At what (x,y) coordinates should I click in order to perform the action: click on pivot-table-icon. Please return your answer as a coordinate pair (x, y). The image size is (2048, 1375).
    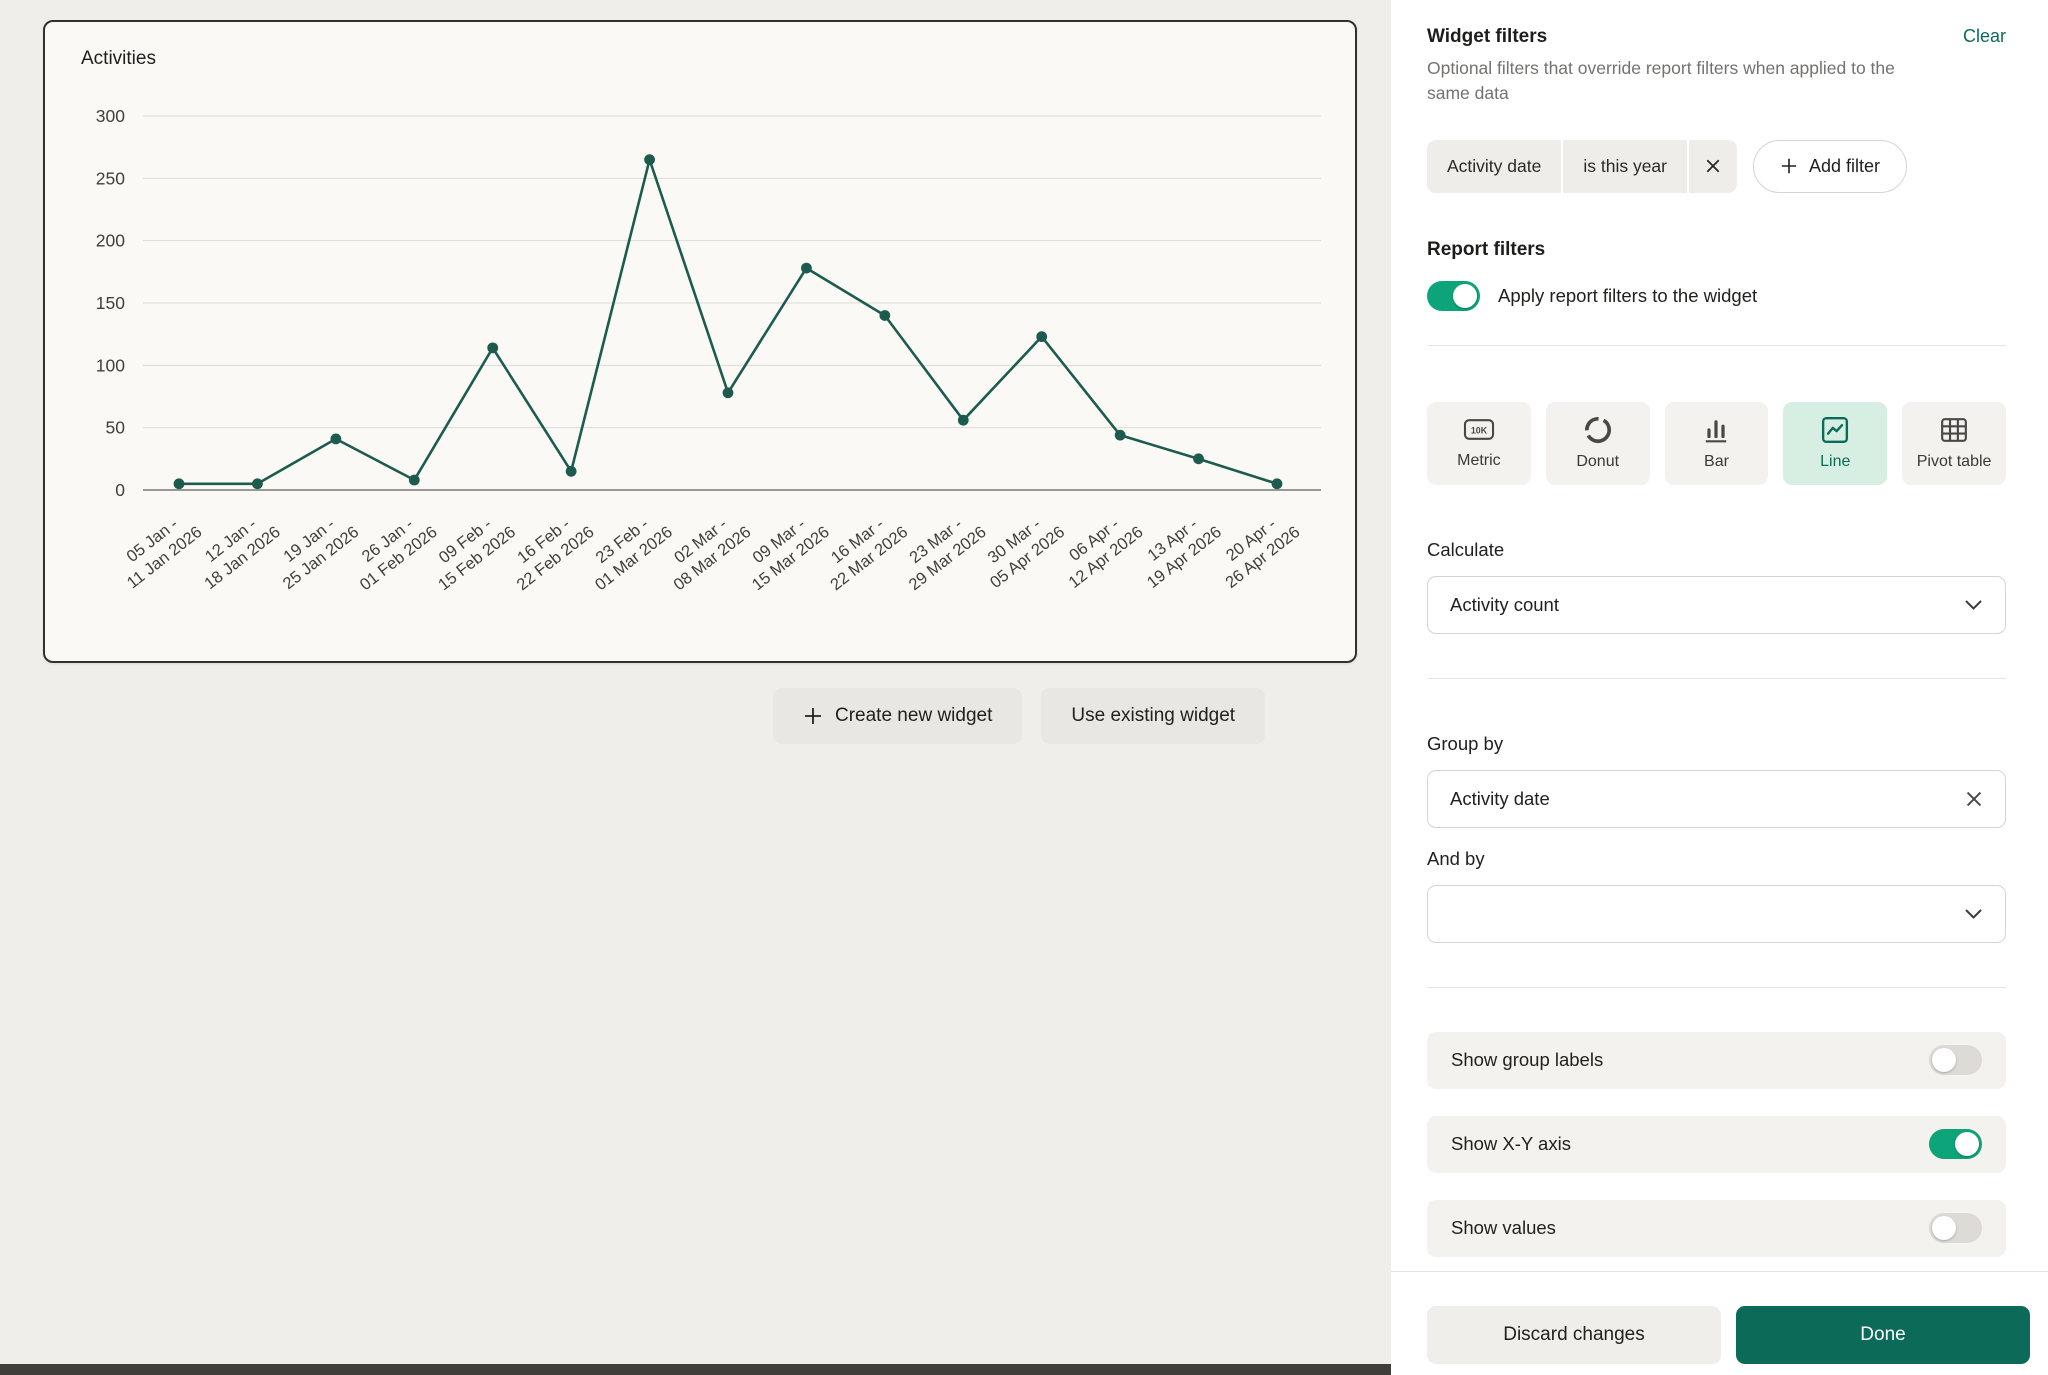
    Looking at the image, I should click on (1954, 430).